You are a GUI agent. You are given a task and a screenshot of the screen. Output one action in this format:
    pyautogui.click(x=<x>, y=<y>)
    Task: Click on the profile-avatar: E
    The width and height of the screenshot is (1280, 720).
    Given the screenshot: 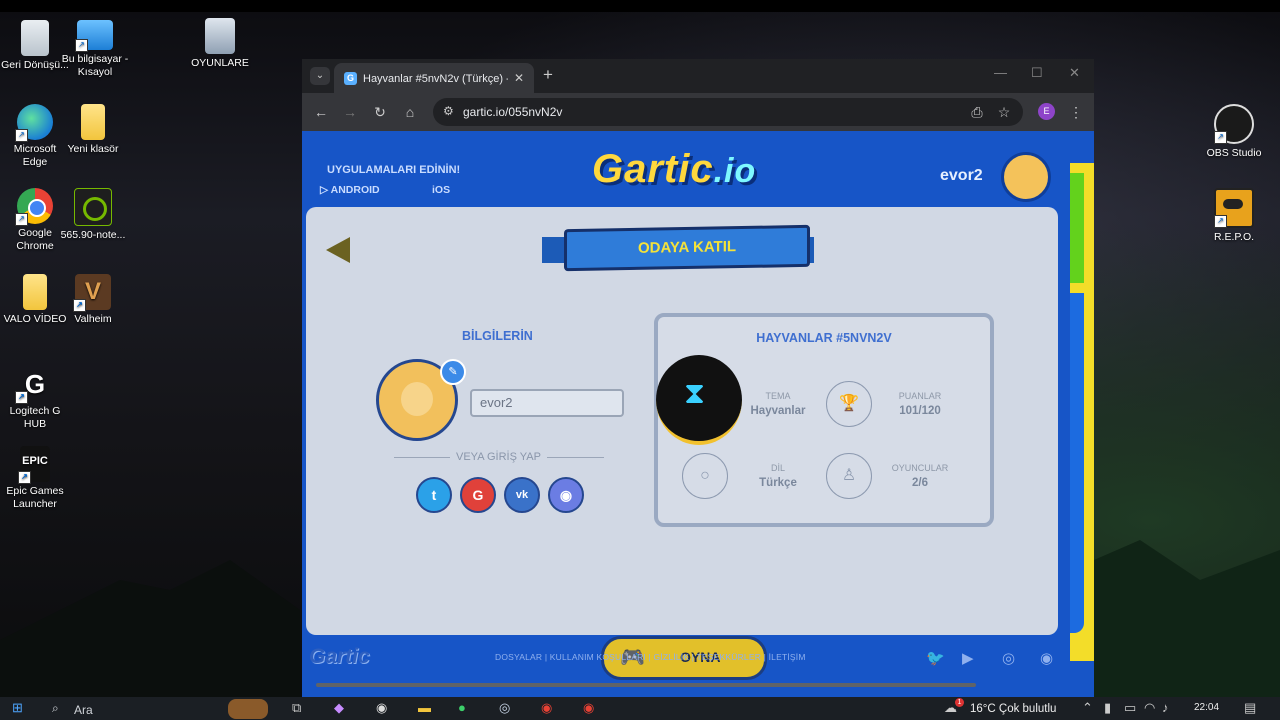 What is the action you would take?
    pyautogui.click(x=1046, y=111)
    